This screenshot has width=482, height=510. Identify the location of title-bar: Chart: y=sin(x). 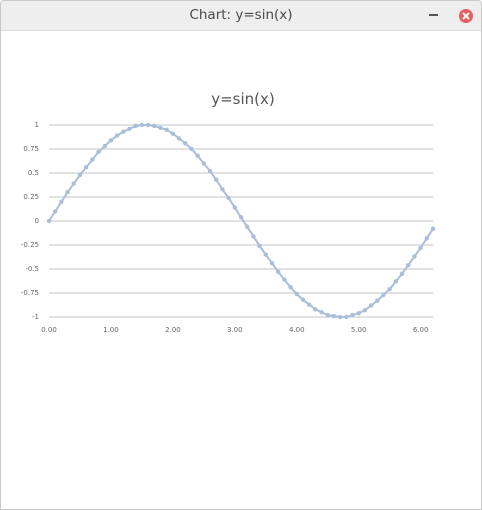
(241, 16).